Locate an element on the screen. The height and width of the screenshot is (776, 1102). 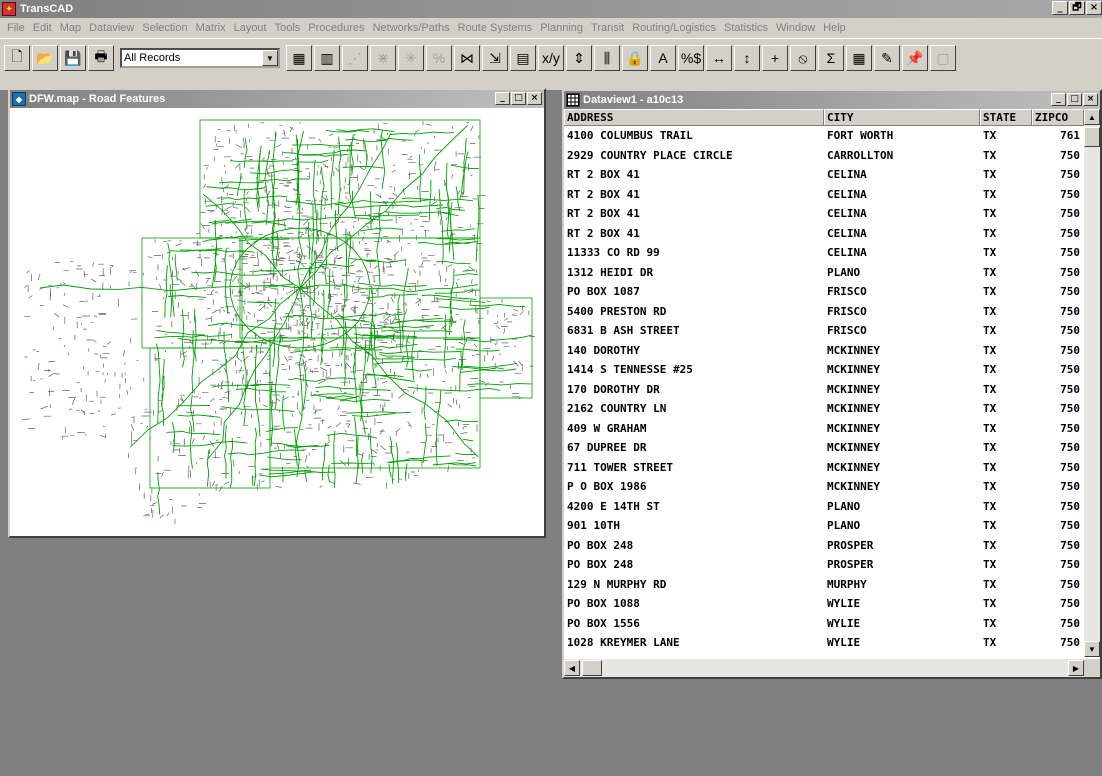
vertical-scroll-thumb is located at coordinates (1092, 137).